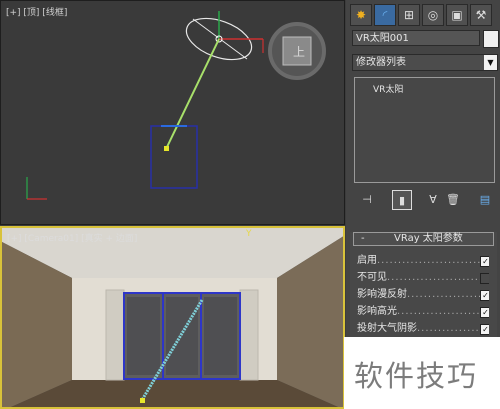  Describe the element at coordinates (423, 312) in the screenshot. I see `param-affect-specular: 影响高光.................................. ✓` at that location.